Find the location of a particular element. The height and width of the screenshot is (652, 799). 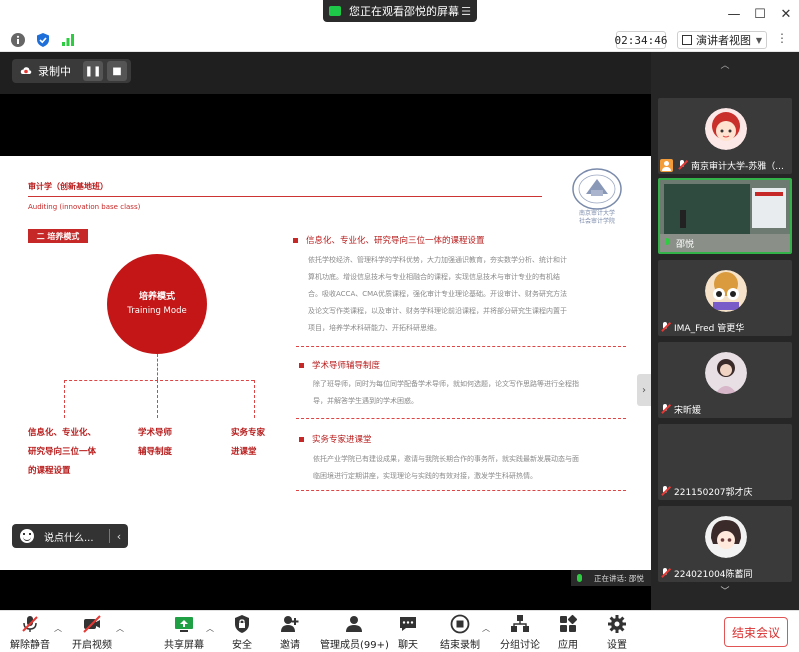

training-mode-circle: 培养模式 Training Mode is located at coordinates (157, 304).